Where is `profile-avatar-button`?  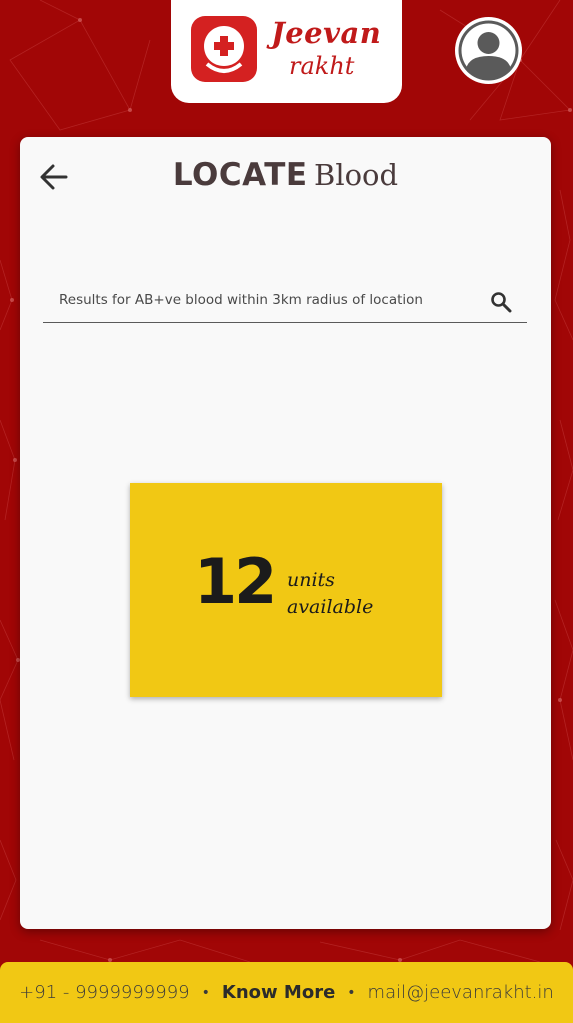
profile-avatar-button is located at coordinates (488, 50).